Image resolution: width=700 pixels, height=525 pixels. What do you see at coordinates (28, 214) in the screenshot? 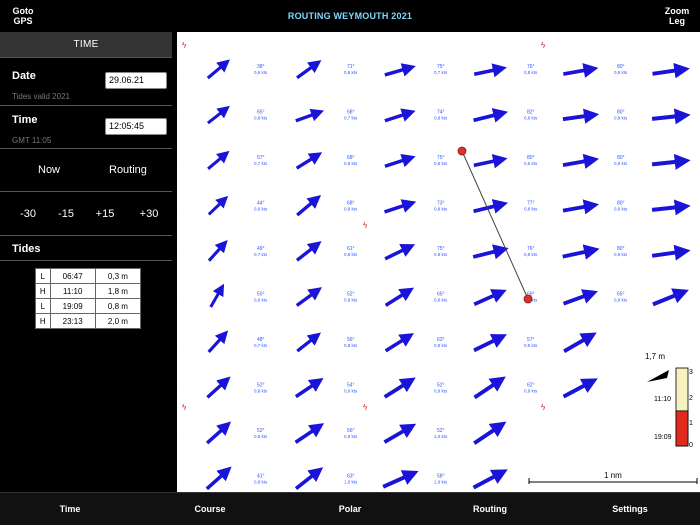
I see `minus-30-button: -30` at bounding box center [28, 214].